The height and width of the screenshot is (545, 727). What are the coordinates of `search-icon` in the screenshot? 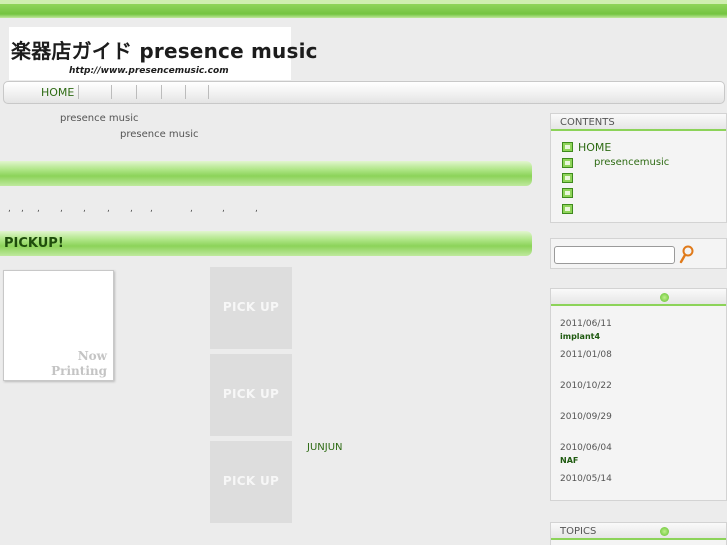 It's located at (687, 254).